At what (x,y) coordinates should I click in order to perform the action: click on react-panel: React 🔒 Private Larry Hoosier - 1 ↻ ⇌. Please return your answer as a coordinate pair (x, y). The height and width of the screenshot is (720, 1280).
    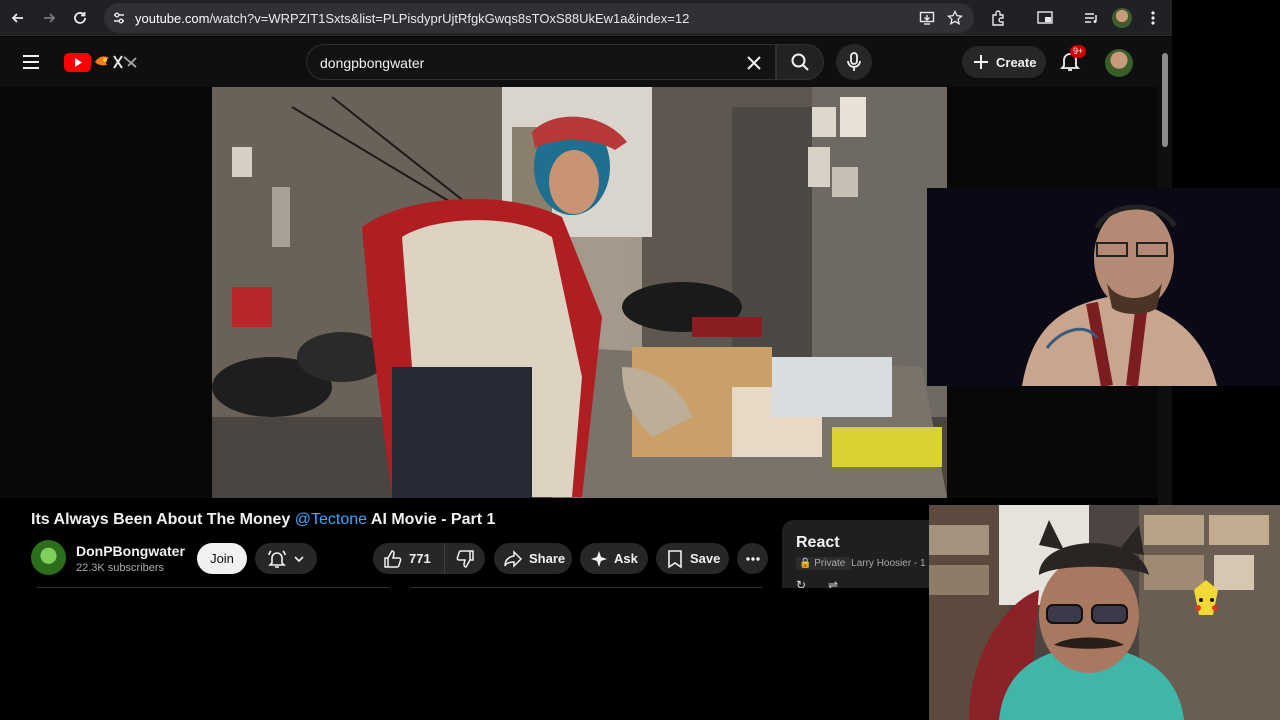
    Looking at the image, I should click on (856, 554).